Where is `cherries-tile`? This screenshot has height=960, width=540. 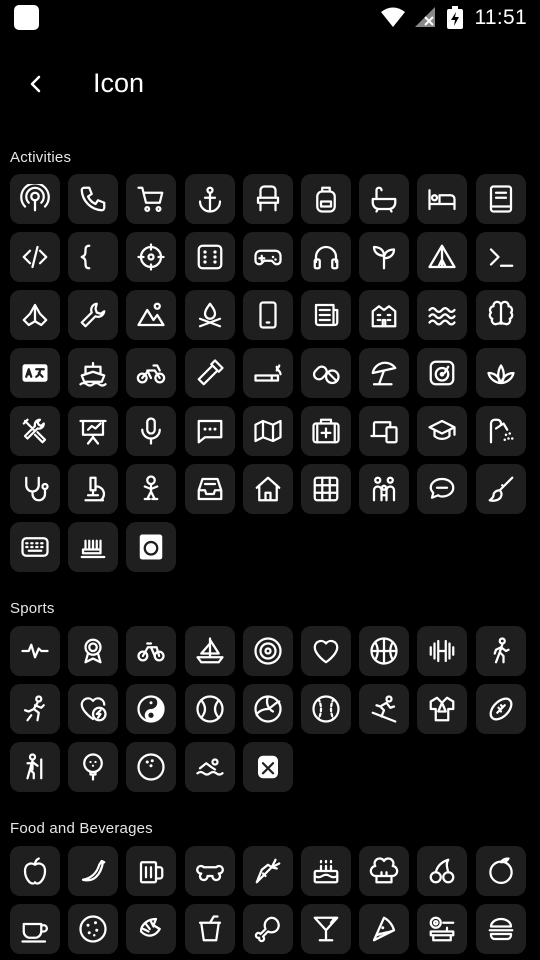 cherries-tile is located at coordinates (442, 871).